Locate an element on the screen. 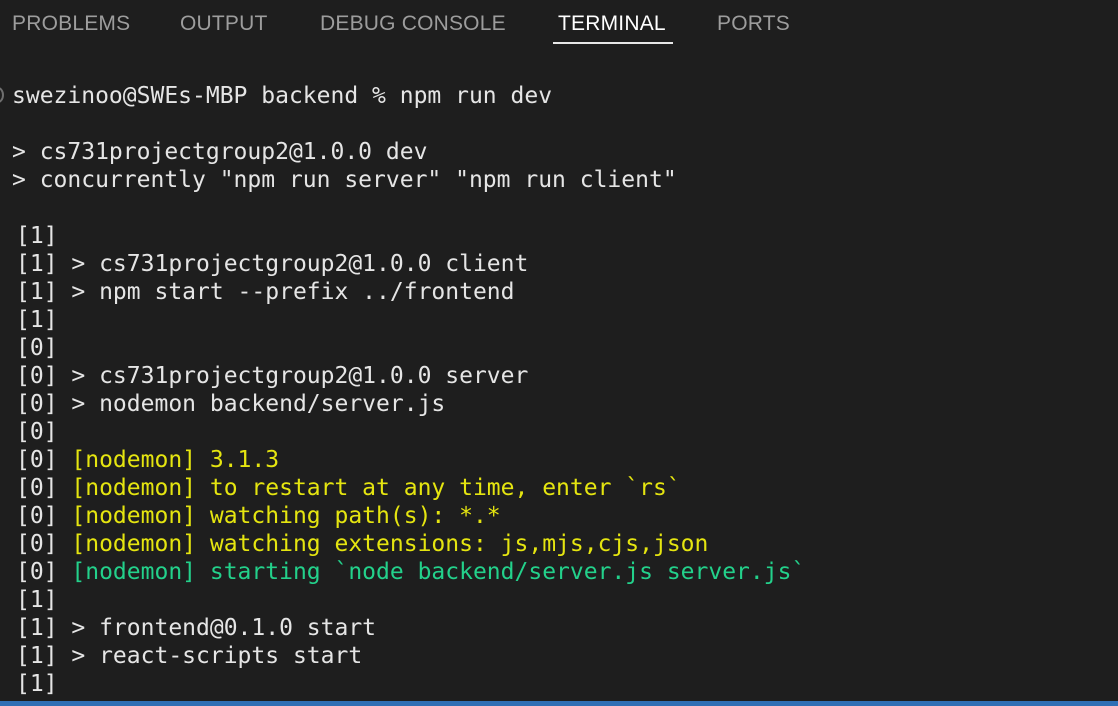 This screenshot has width=1118, height=706. tab-problems: PROBLEMS is located at coordinates (71, 24).